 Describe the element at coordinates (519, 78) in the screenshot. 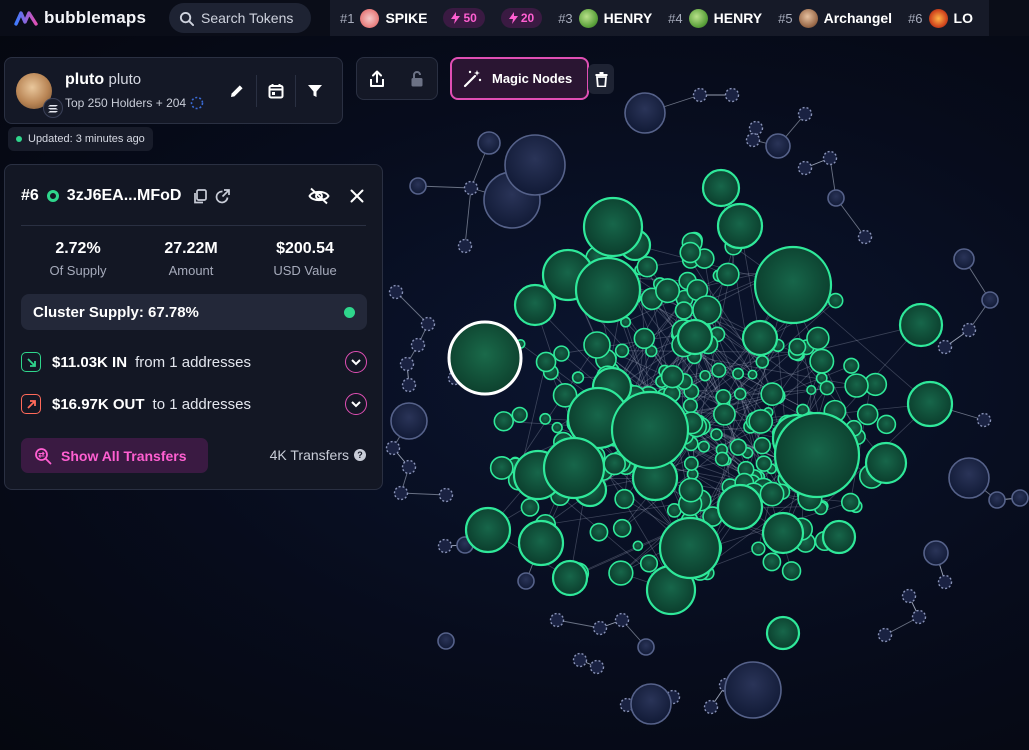

I see `magic-nodes-button: Magic Nodes` at that location.